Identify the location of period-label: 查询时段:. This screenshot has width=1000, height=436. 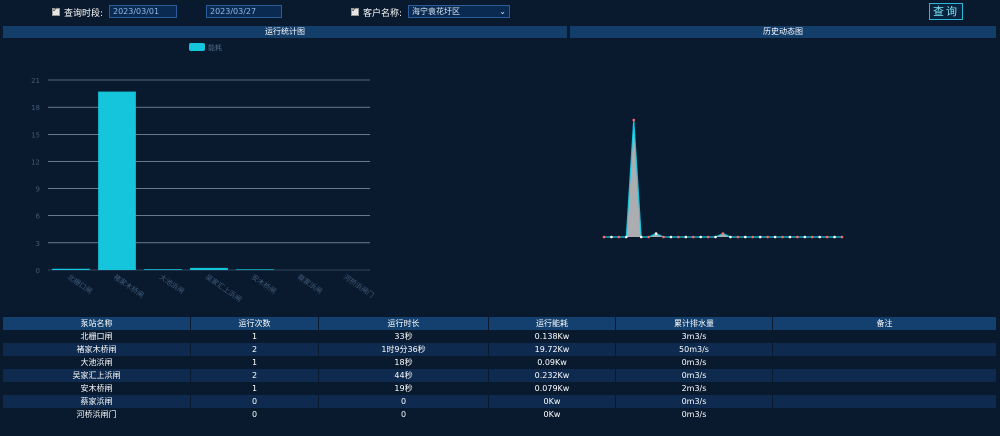
(84, 13).